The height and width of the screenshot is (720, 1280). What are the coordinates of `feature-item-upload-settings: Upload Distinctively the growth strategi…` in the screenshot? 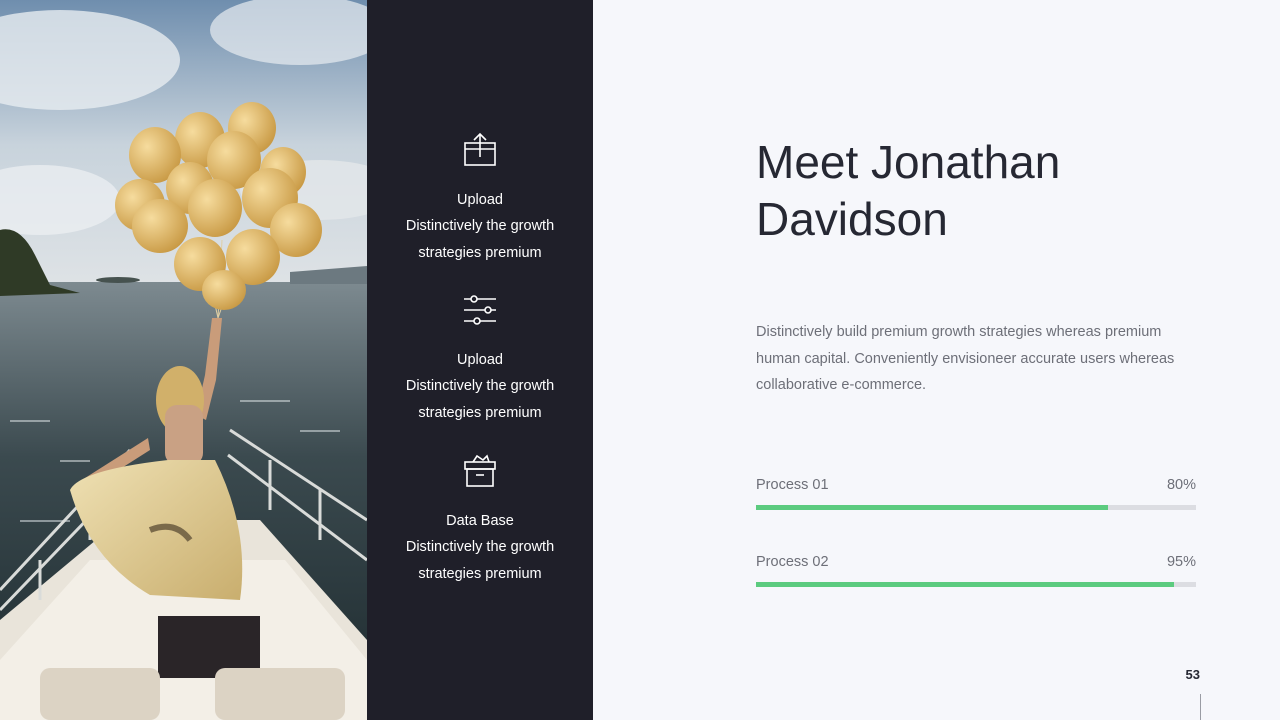 It's located at (480, 359).